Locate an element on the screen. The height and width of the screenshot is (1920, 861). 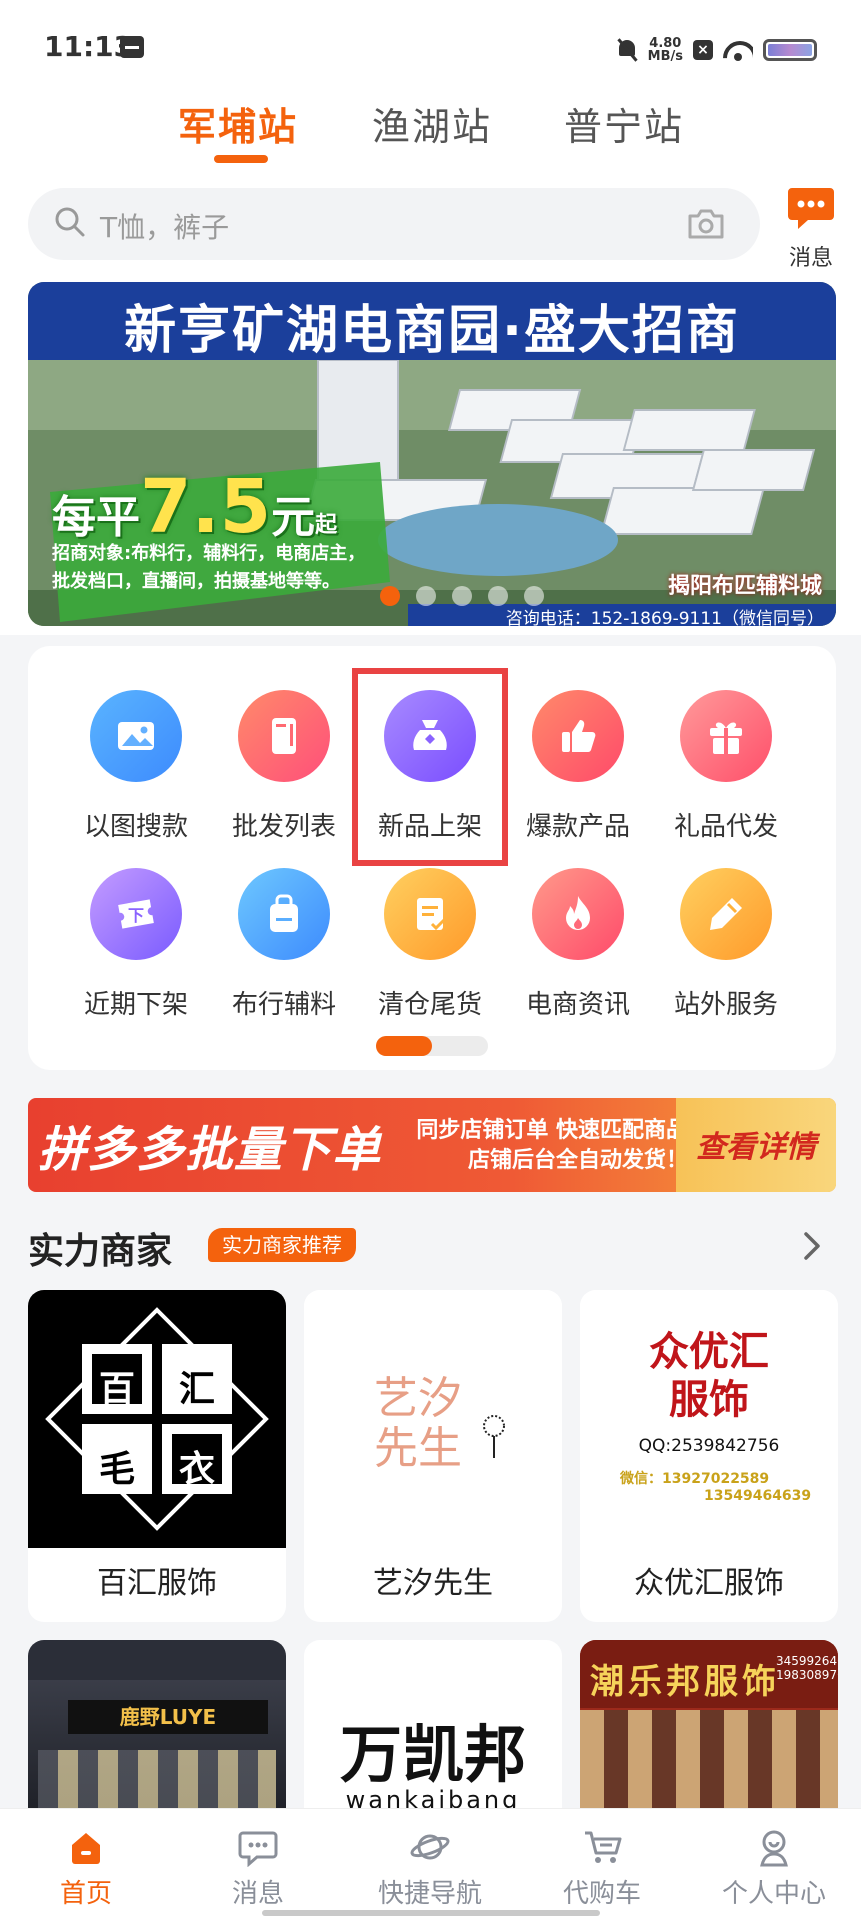
banner-price: 每平7.5元起 is located at coordinates (194, 507).